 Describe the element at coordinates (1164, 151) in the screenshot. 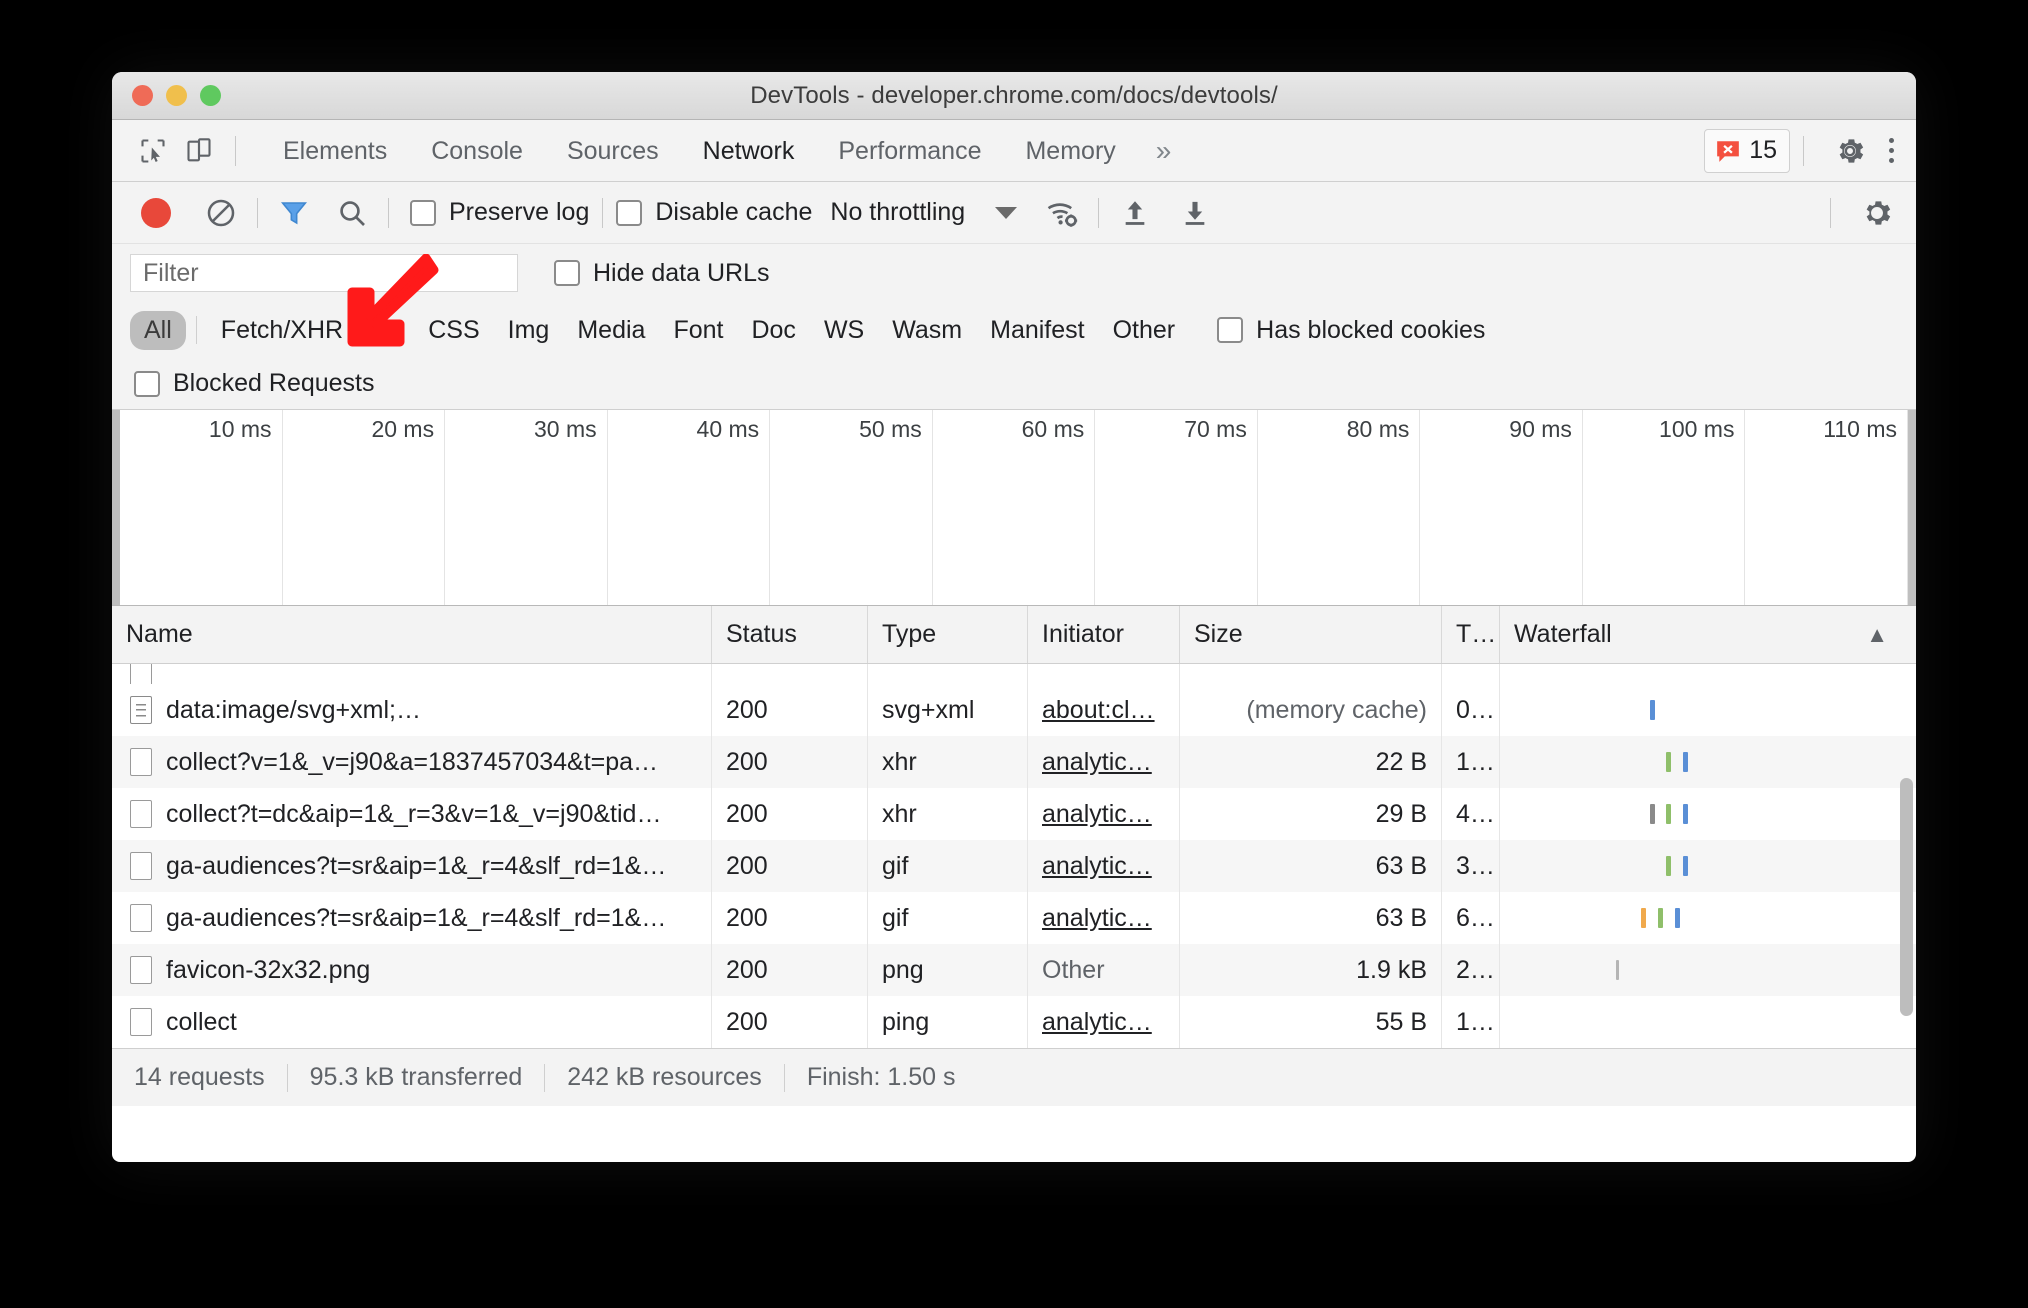

I see `more-tabs-chevron-icon: »` at that location.